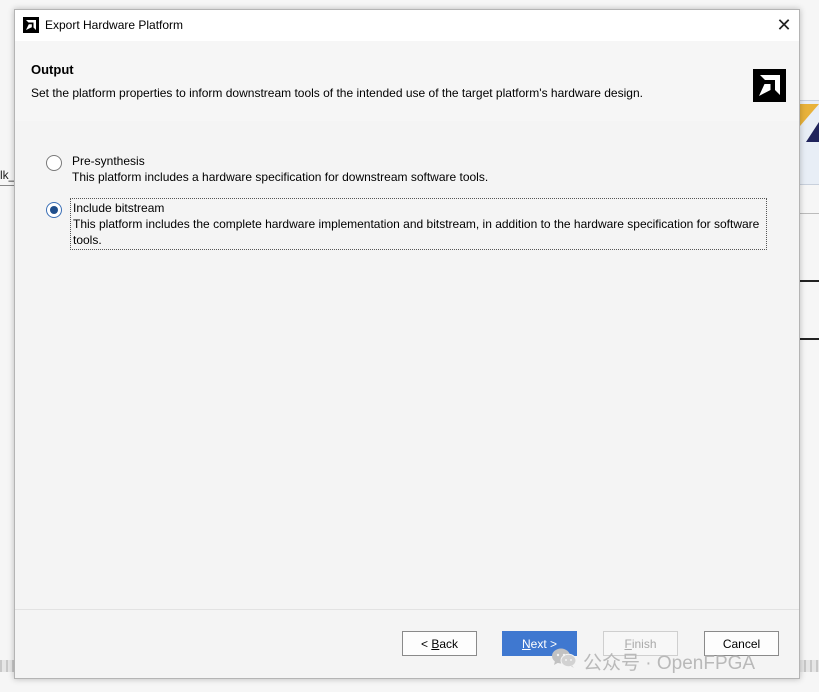 The image size is (819, 692). What do you see at coordinates (526, 643) in the screenshot?
I see `next-mnemonic: N` at bounding box center [526, 643].